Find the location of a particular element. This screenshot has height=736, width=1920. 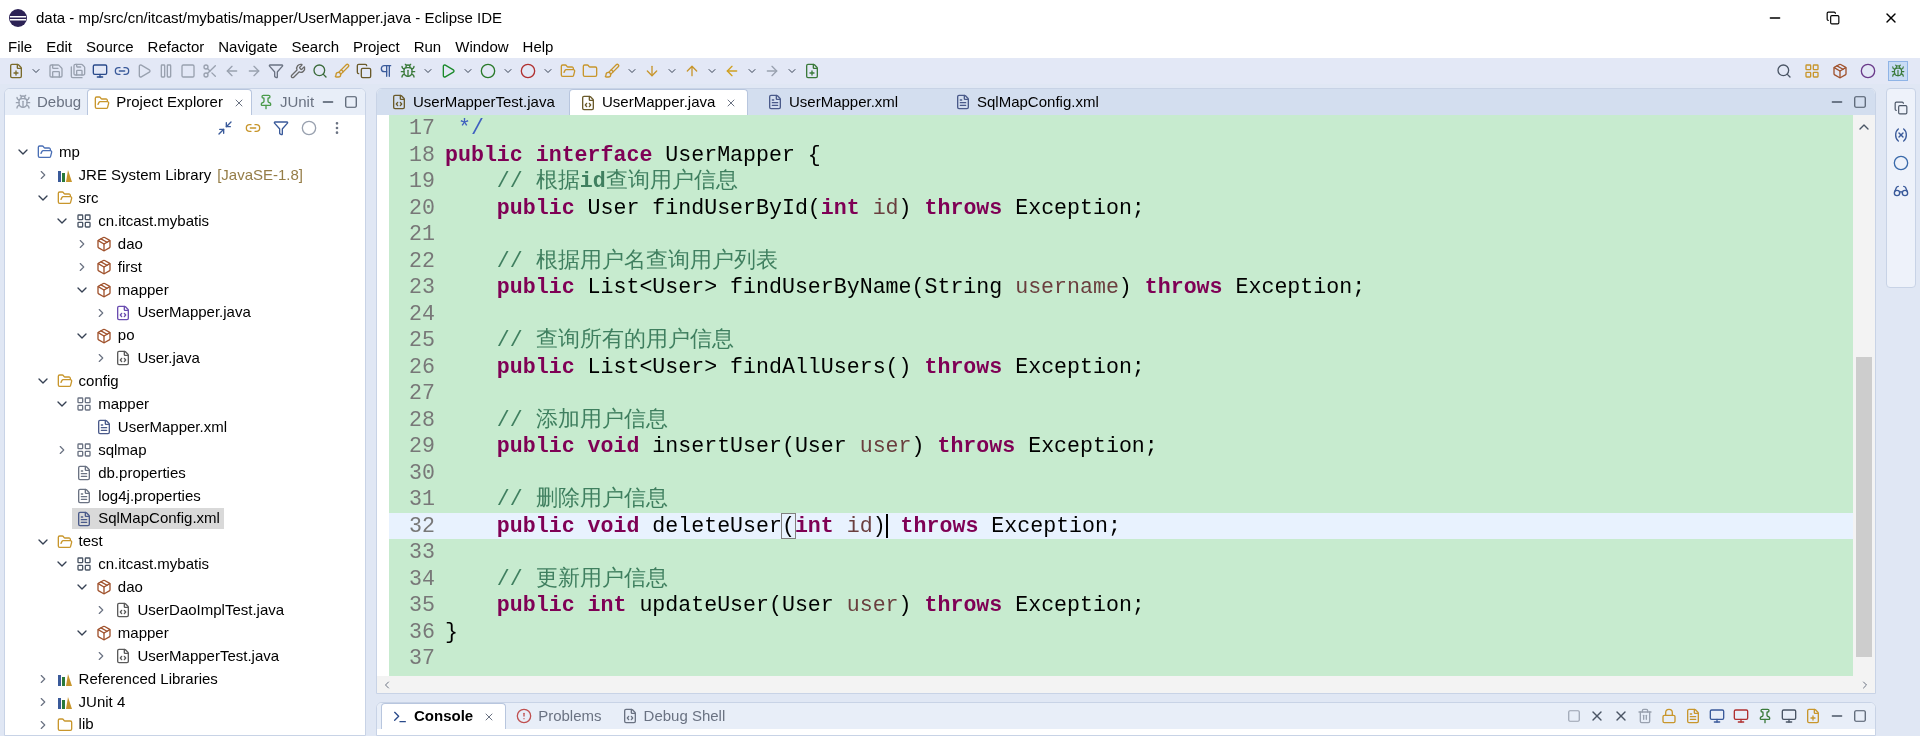

tree-item-label: Referenced Libraries is located at coordinates (148, 678).